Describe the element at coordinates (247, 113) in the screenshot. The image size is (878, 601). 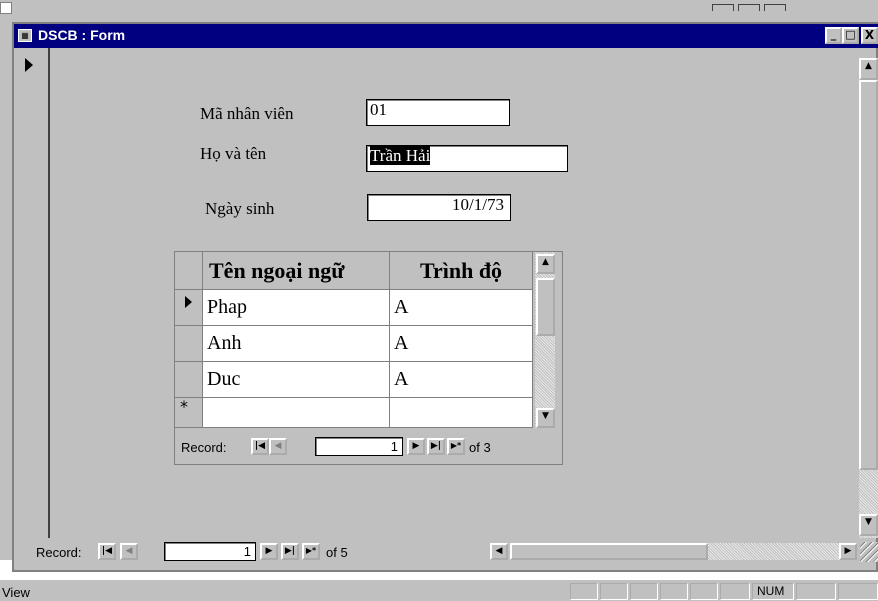
I see `employee-id-label: Mã nhân viên` at that location.